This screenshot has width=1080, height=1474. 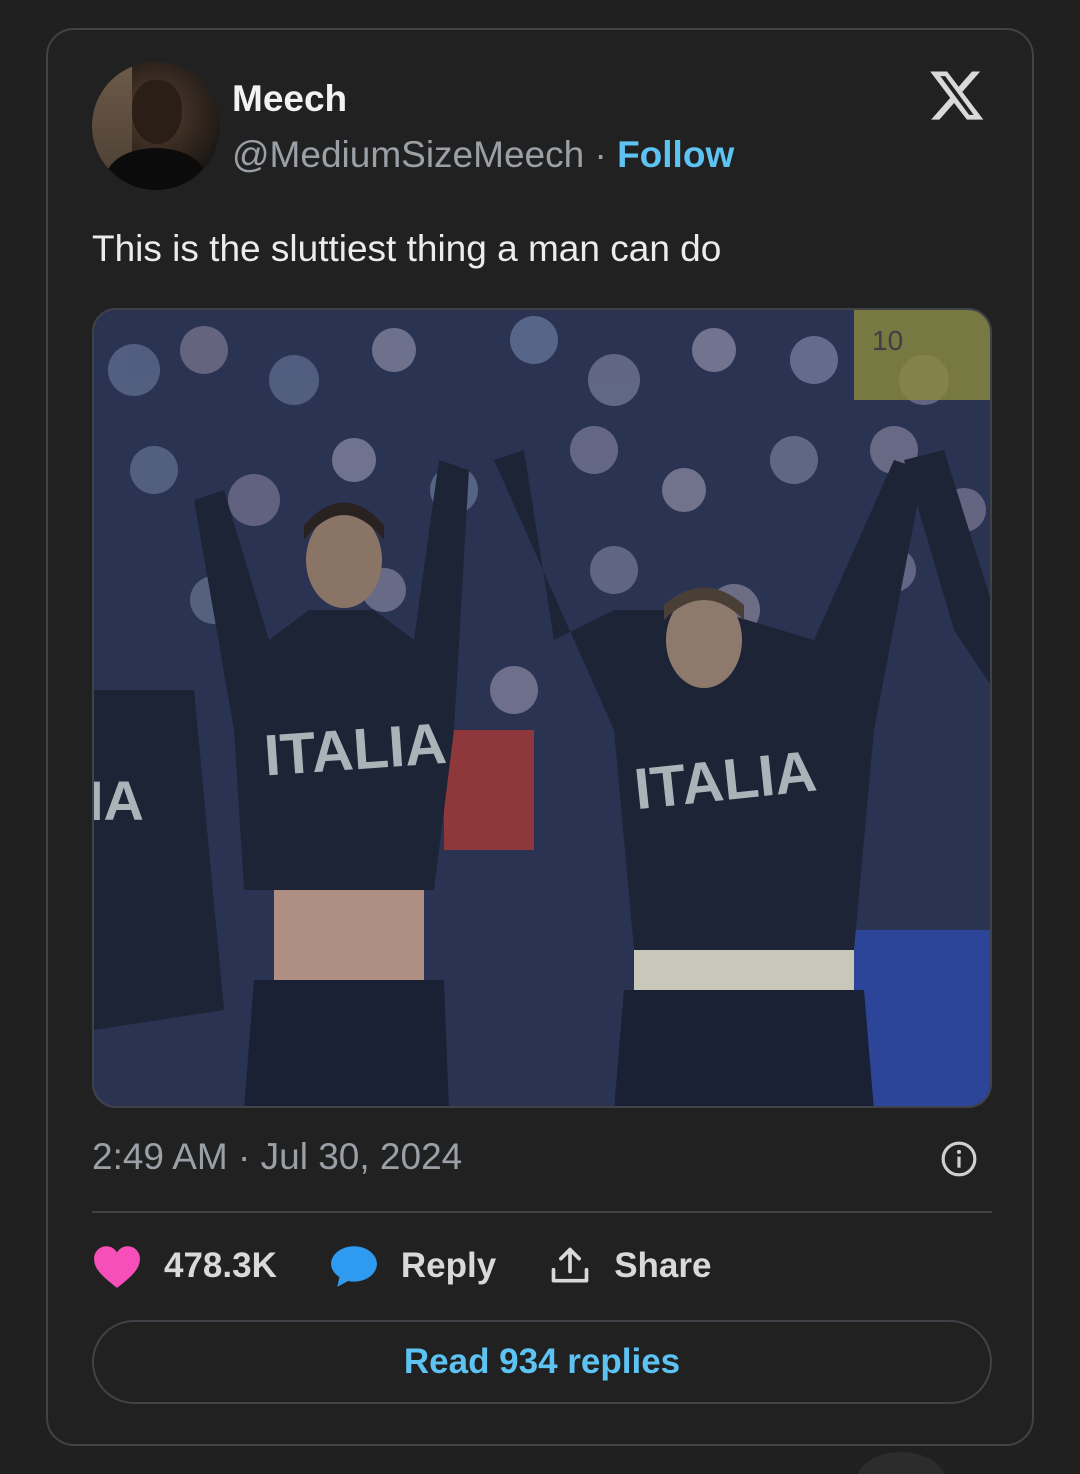 What do you see at coordinates (277, 1157) in the screenshot?
I see `tweet-timestamp: 2:49 AM · Jul 30, 2024` at bounding box center [277, 1157].